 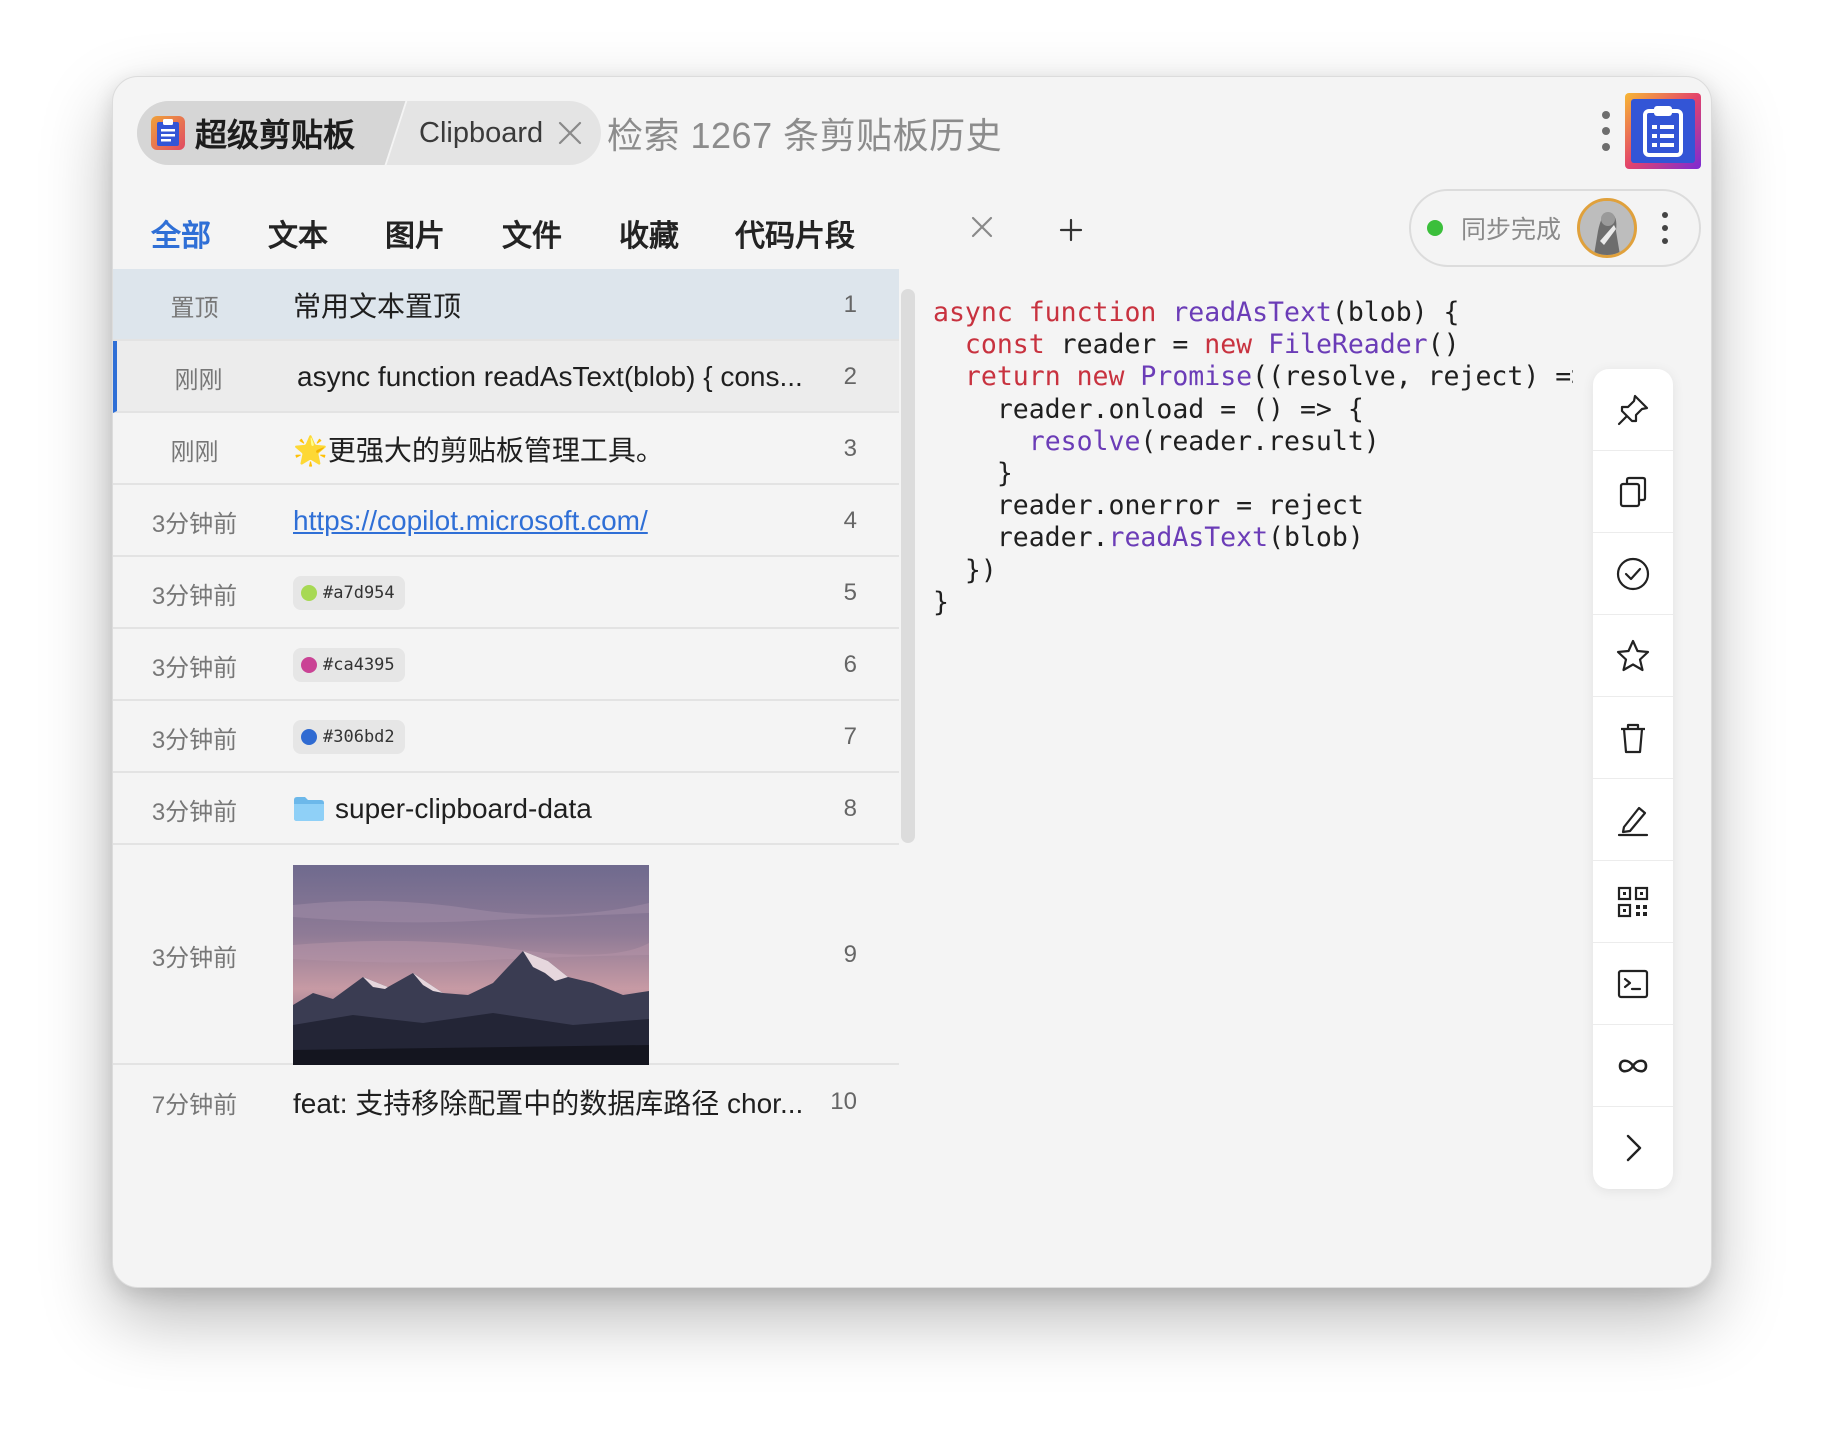 I want to click on qr-code-button, so click(x=1633, y=902).